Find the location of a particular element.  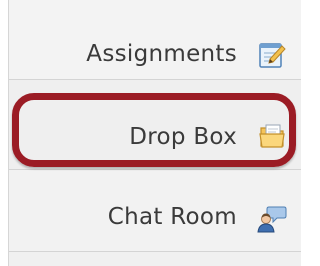

drop-box-folder-icon is located at coordinates (272, 137).